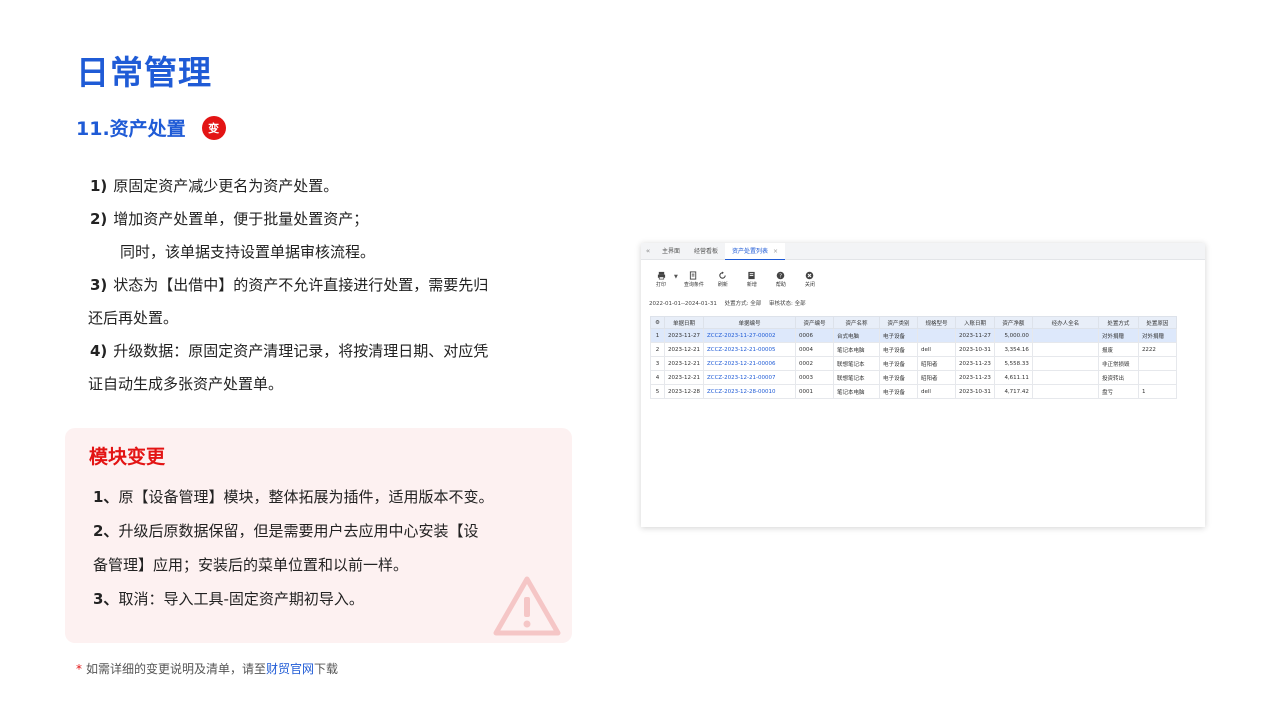  I want to click on point-text: 状态为【出借中】的资产不允许直接进行处置，需要先归, so click(301, 285).